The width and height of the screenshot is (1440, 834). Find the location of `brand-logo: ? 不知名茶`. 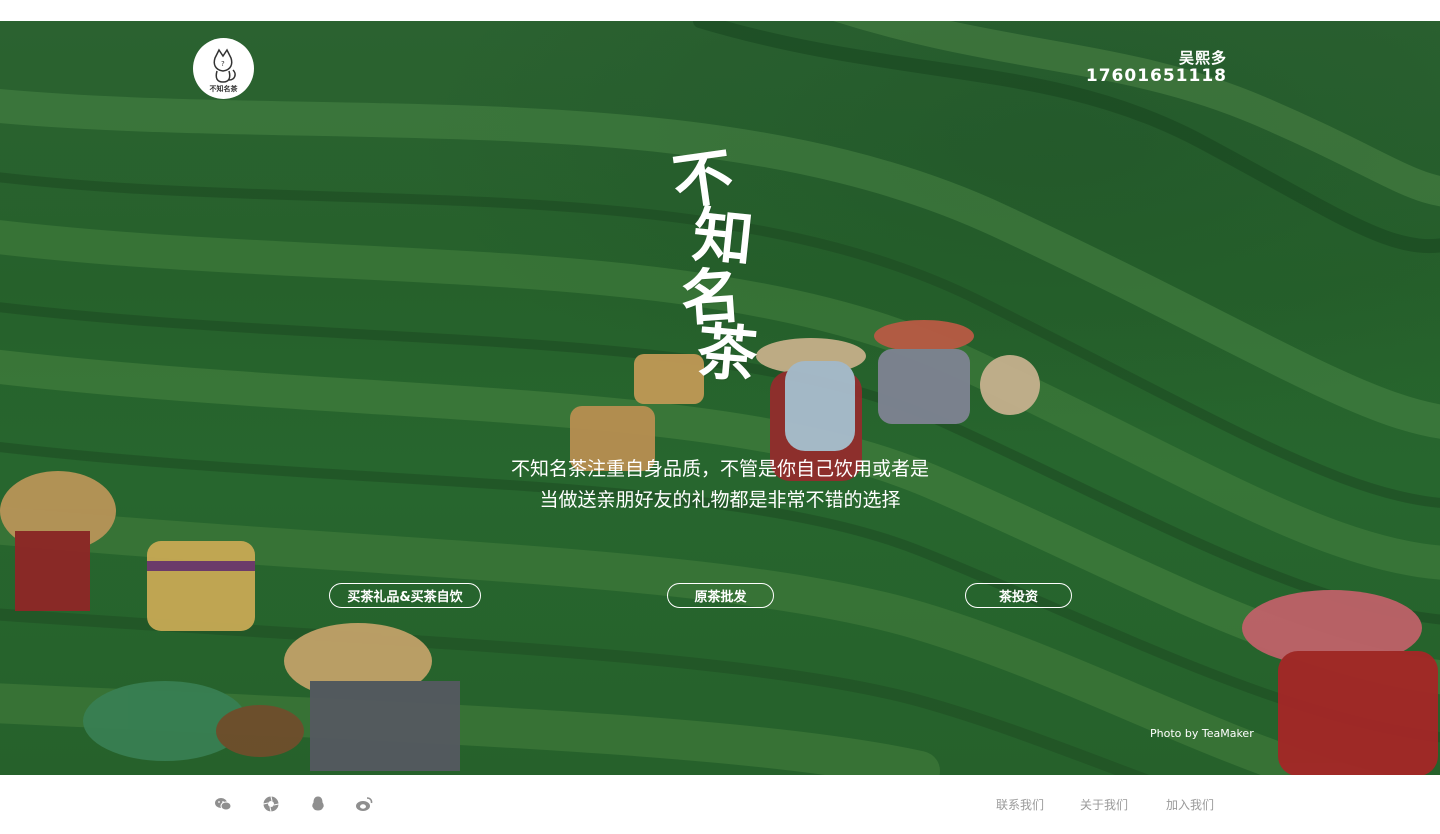

brand-logo: ? 不知名茶 is located at coordinates (223, 68).